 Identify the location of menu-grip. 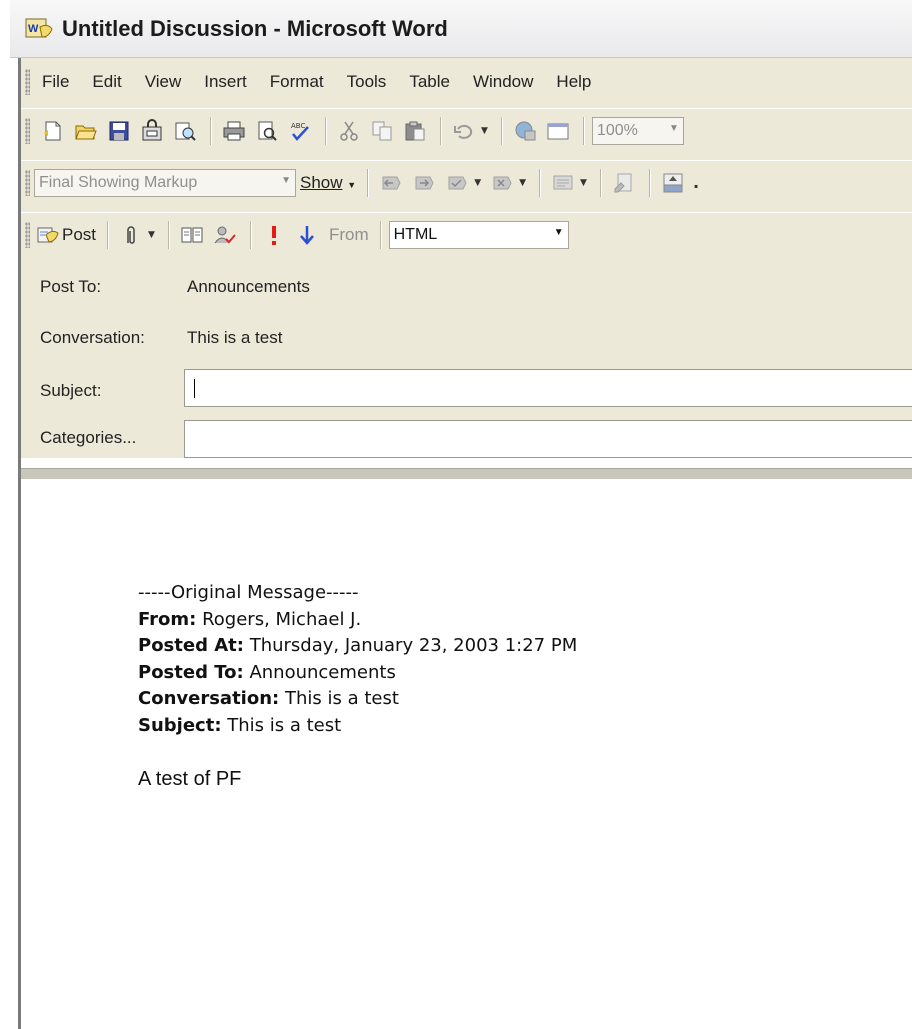
(27, 82).